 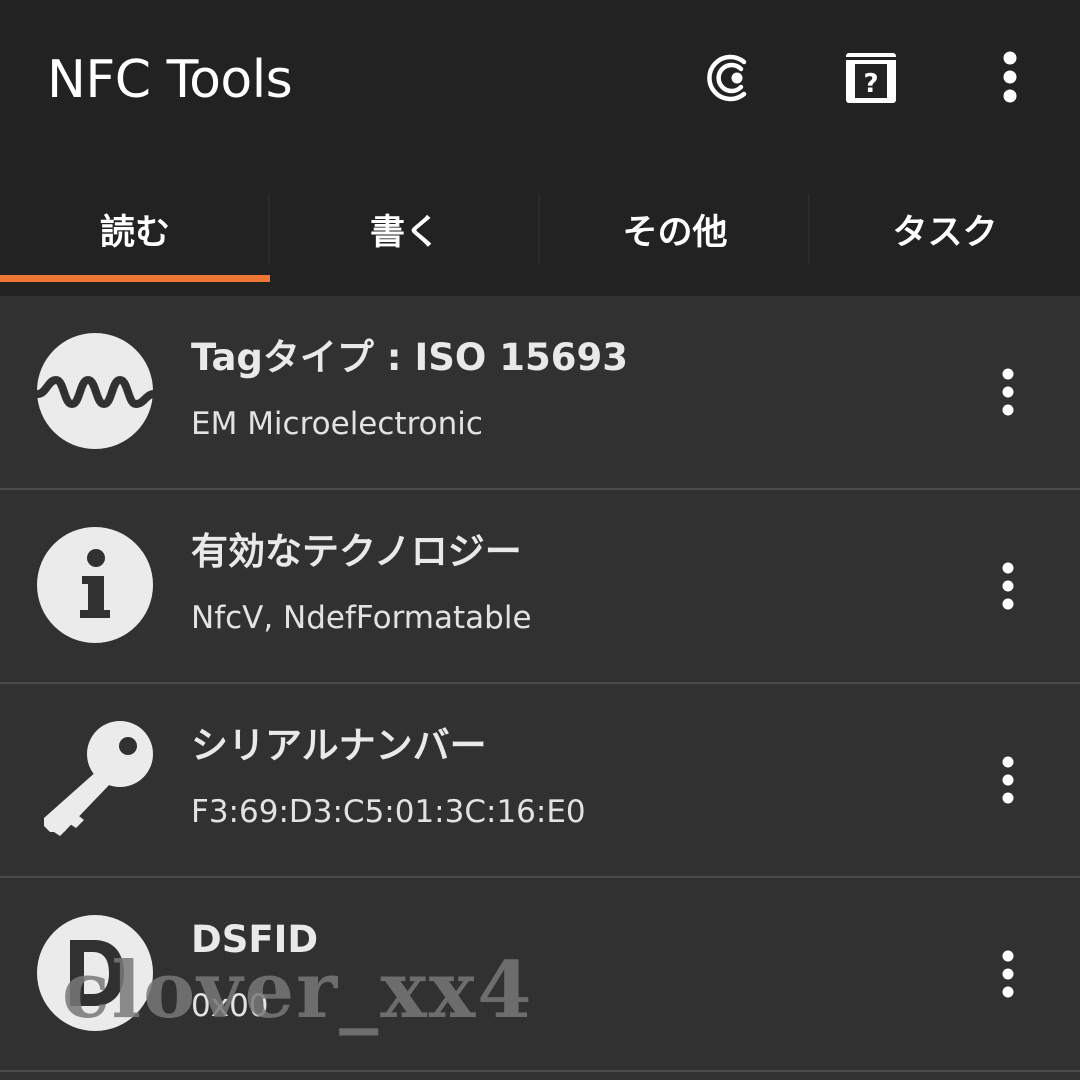 I want to click on tab-other: その他, so click(x=675, y=238).